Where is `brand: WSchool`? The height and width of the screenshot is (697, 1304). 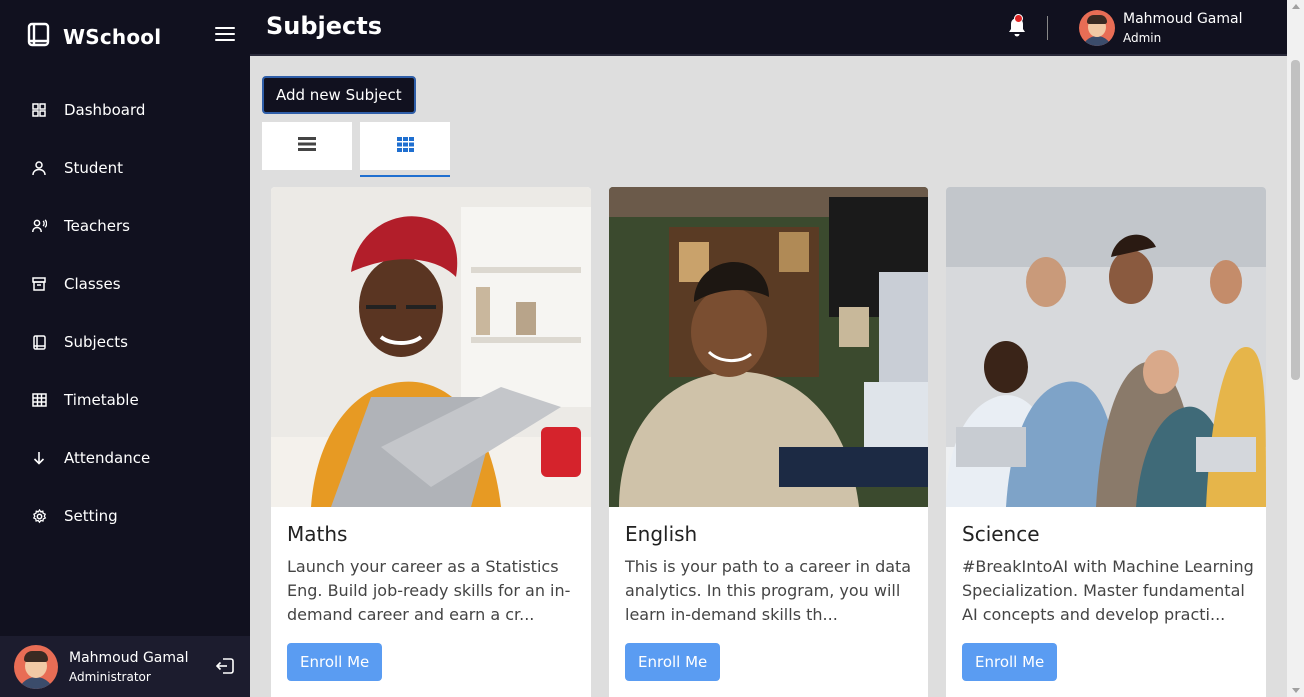
brand: WSchool is located at coordinates (94, 37).